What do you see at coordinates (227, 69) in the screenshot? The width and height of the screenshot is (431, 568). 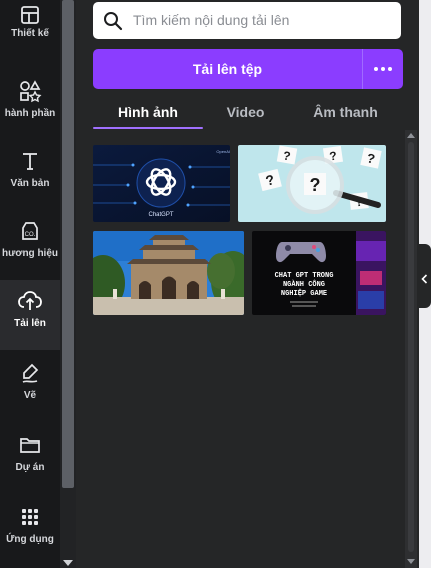 I see `upload-files-button: Tải lên tệp` at bounding box center [227, 69].